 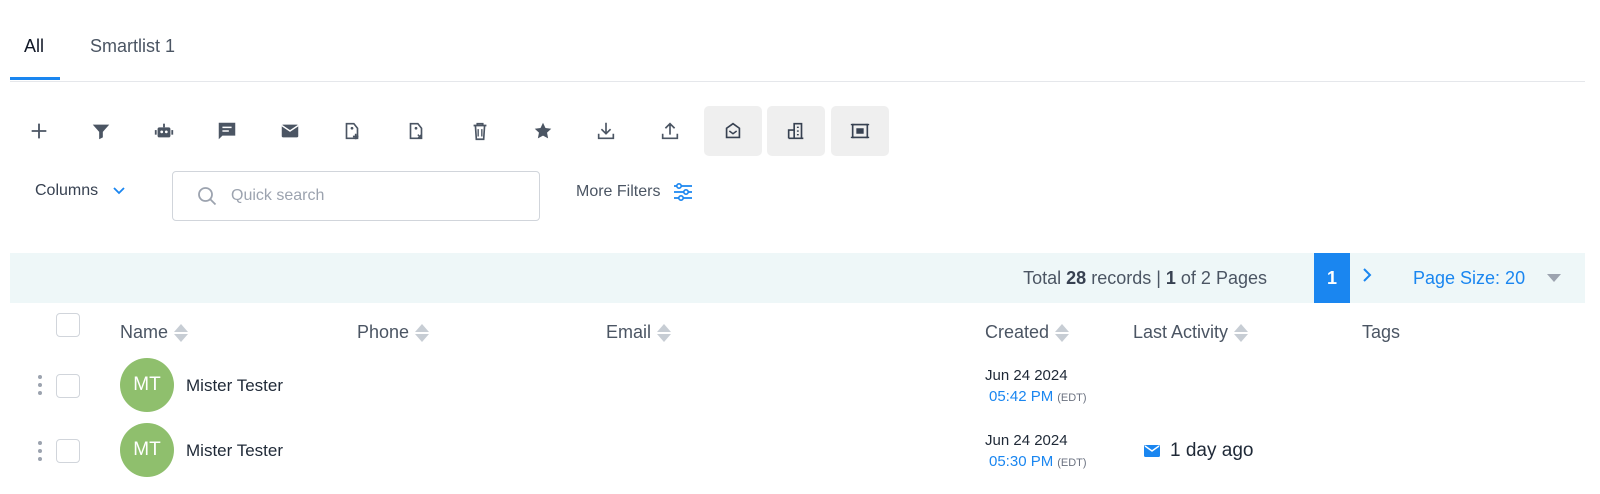 What do you see at coordinates (1126, 278) in the screenshot?
I see `total-records-label: records |` at bounding box center [1126, 278].